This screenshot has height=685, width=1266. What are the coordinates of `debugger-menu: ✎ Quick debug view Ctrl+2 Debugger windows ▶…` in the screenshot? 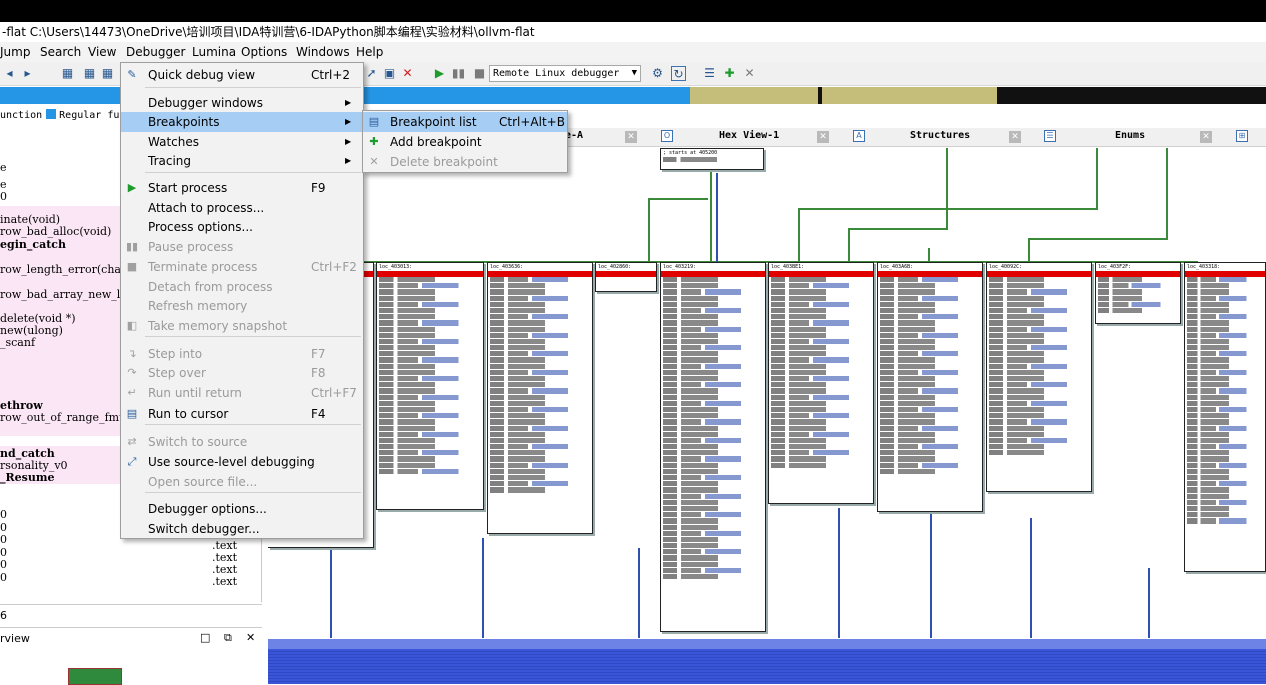 It's located at (242, 300).